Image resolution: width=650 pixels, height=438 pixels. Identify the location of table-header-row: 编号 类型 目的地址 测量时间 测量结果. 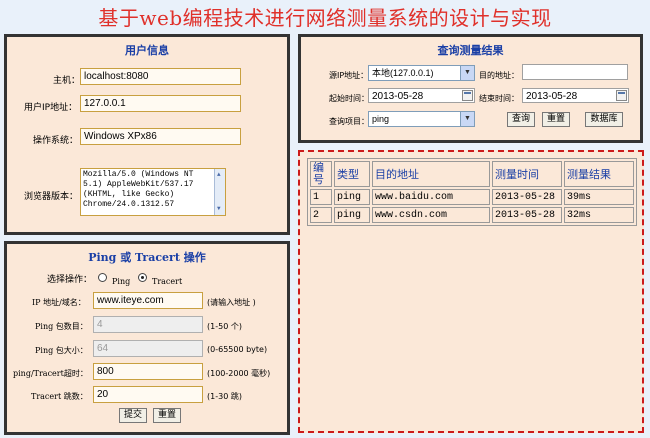
(472, 174).